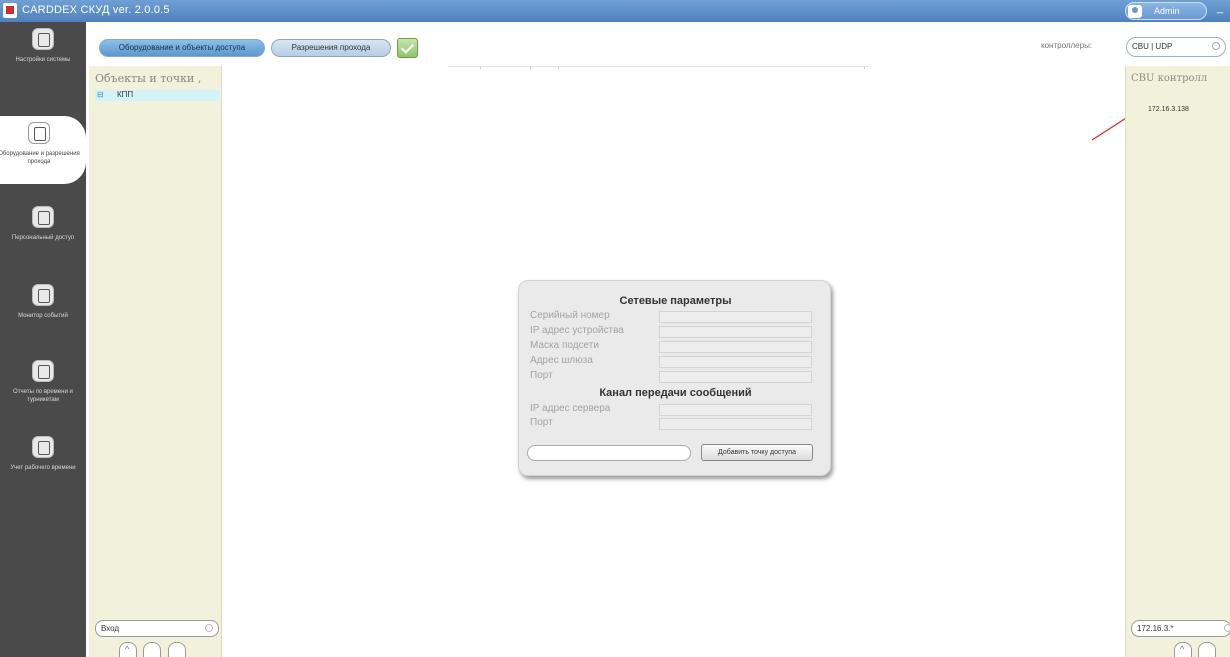 This screenshot has height=657, width=1230. I want to click on sidebar-item-reports: Отчеты по времени и турникетам, so click(43, 388).